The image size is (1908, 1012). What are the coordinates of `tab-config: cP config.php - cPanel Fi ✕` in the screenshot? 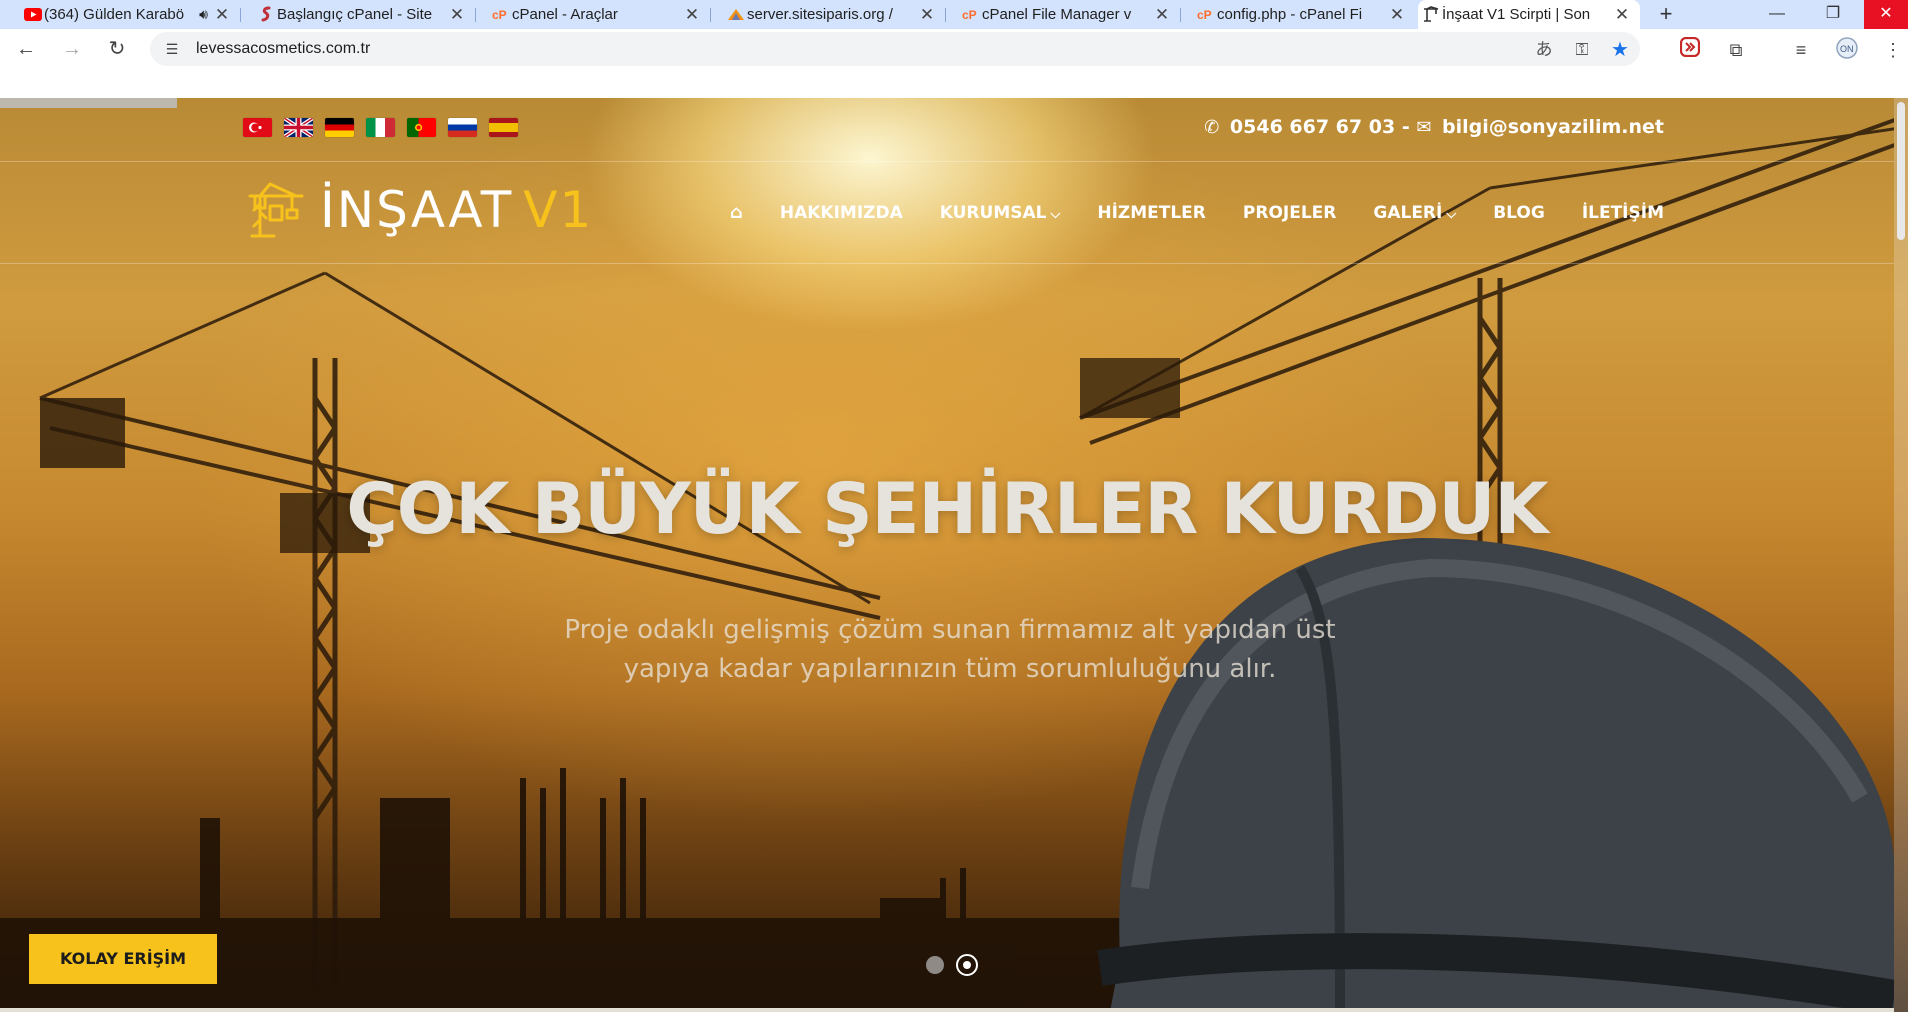 It's located at (1304, 14).